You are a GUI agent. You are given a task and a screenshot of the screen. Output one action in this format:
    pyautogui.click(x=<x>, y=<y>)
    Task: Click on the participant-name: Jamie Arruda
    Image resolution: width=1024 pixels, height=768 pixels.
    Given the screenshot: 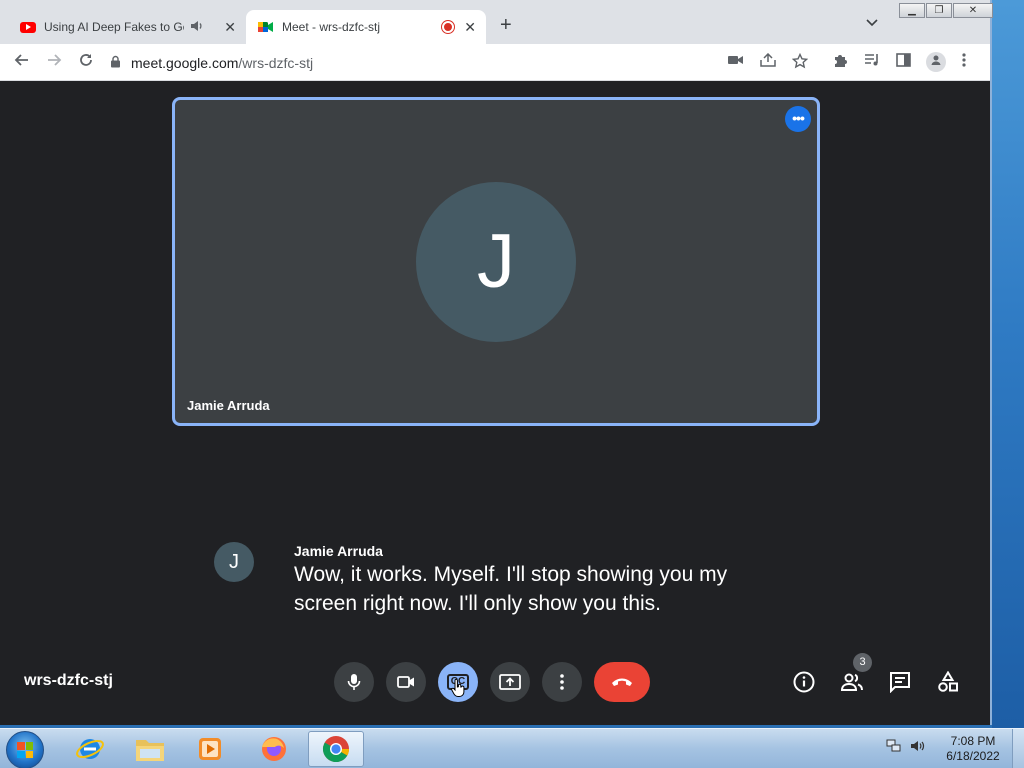 What is the action you would take?
    pyautogui.click(x=228, y=405)
    